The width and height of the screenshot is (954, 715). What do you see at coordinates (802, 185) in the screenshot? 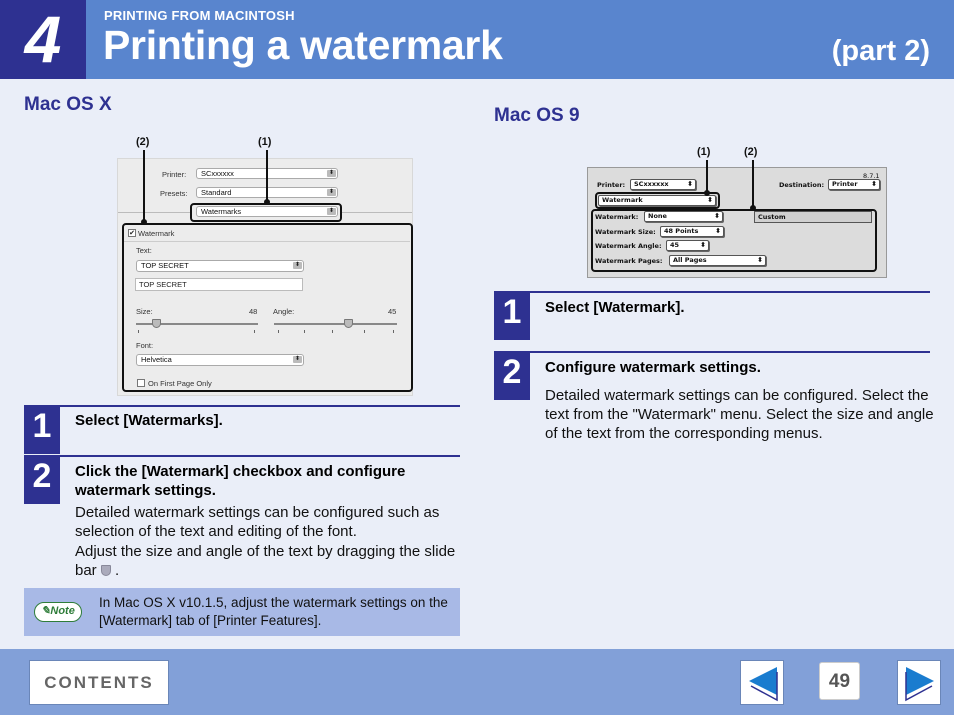
I see `destination-label: Destination:` at bounding box center [802, 185].